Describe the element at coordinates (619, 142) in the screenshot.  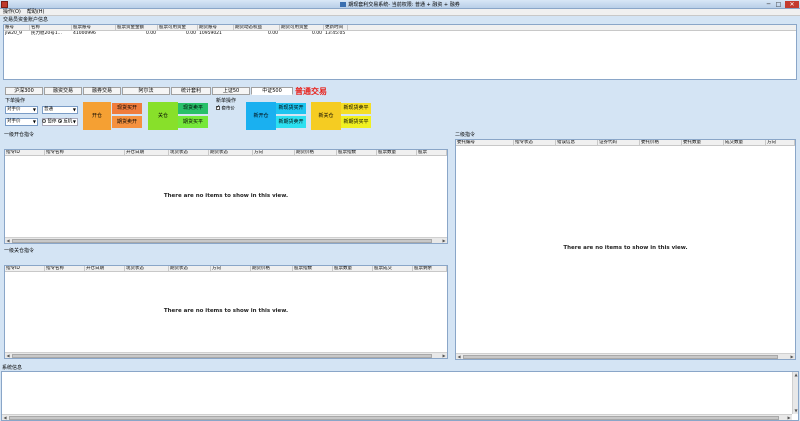
I see `col-security-code: 证券代码` at that location.